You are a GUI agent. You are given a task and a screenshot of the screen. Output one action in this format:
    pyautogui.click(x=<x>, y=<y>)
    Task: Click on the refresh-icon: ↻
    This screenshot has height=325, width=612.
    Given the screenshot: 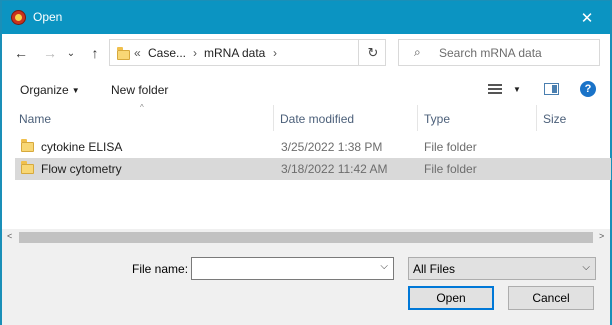 What is the action you would take?
    pyautogui.click(x=373, y=52)
    